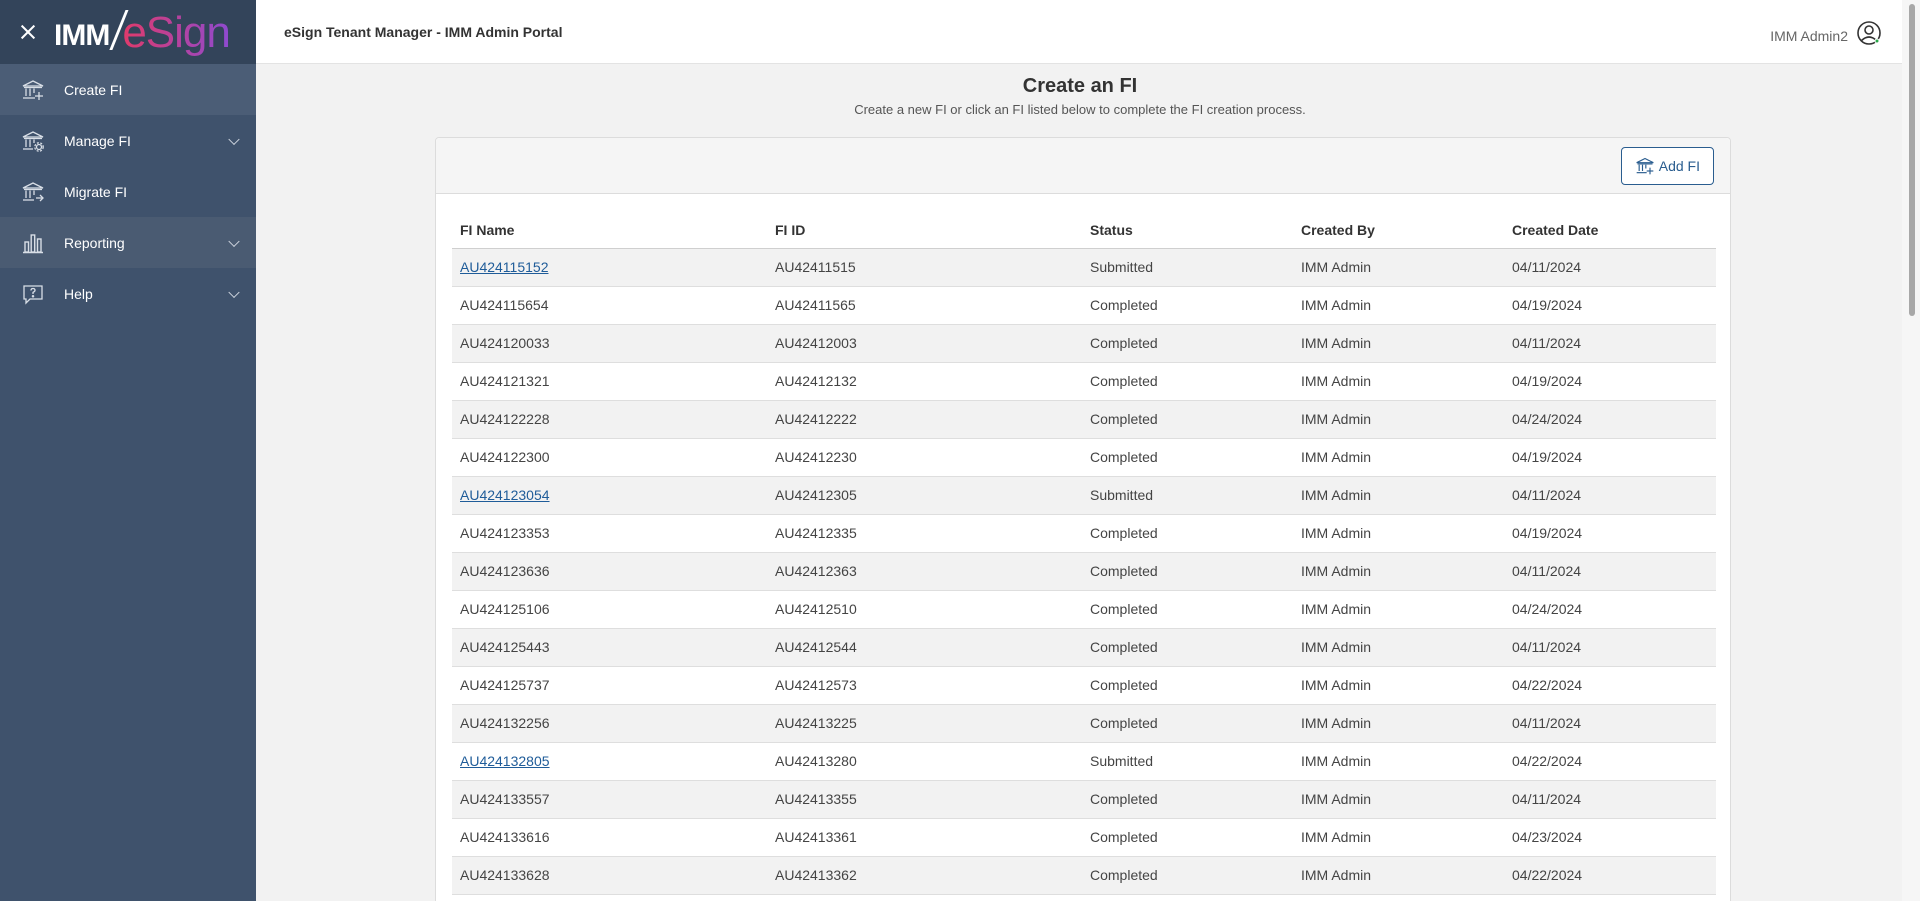 The image size is (1920, 901). I want to click on scrollbar-thumb, so click(1912, 160).